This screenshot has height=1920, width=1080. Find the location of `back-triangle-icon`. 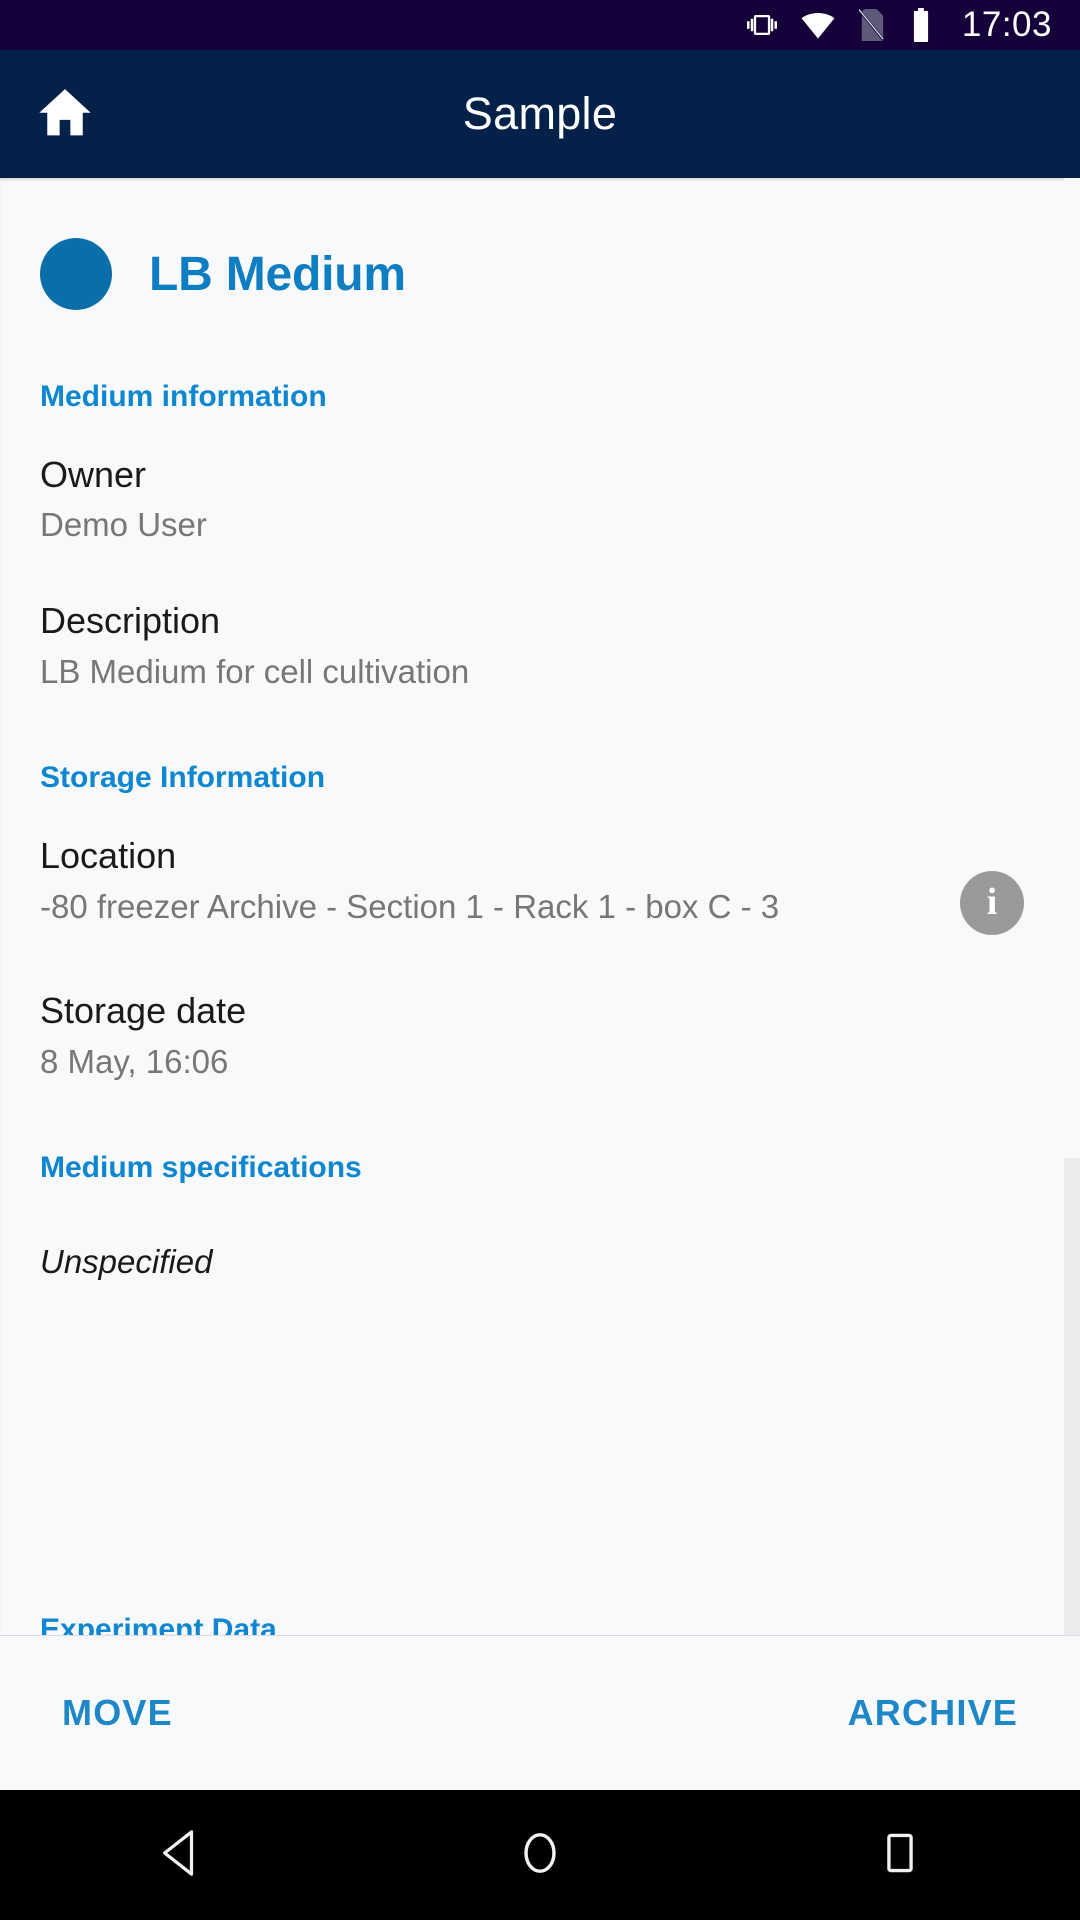

back-triangle-icon is located at coordinates (180, 1855).